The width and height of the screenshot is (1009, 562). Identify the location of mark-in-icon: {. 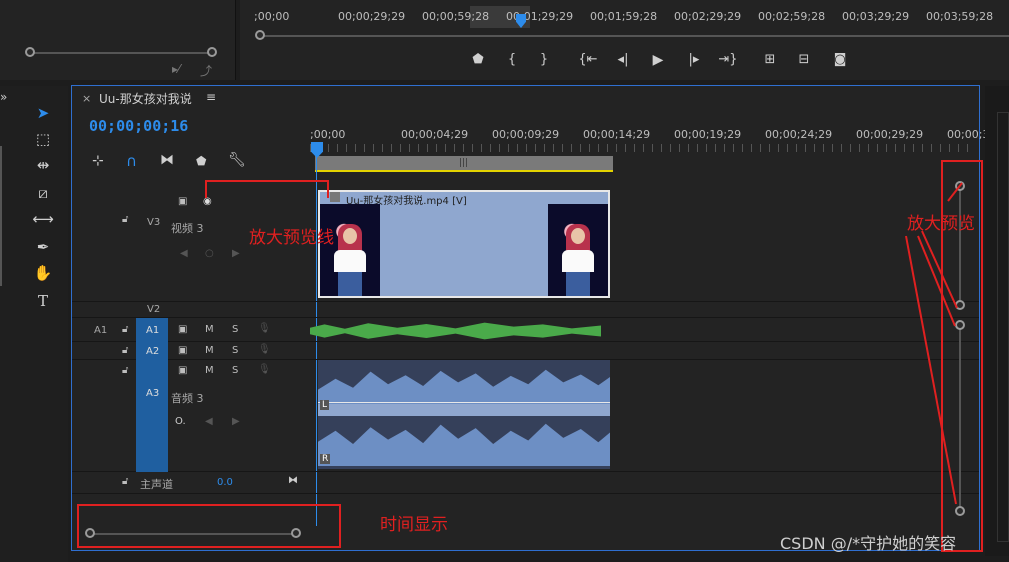
(512, 59).